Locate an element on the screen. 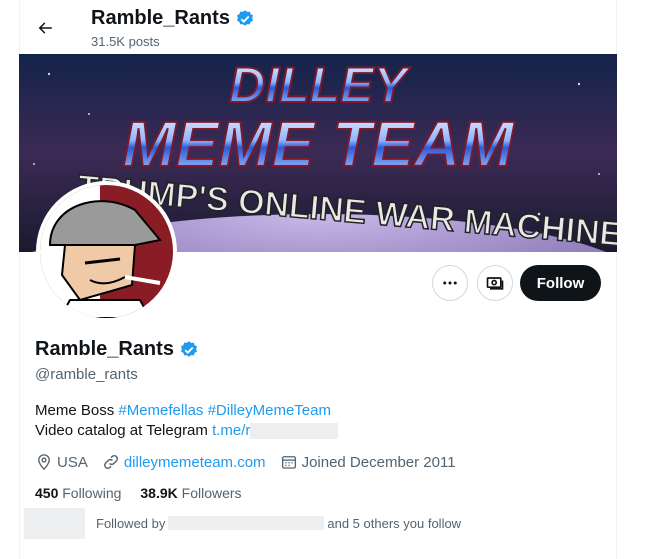 The image size is (647, 559). more-options-button is located at coordinates (450, 283).